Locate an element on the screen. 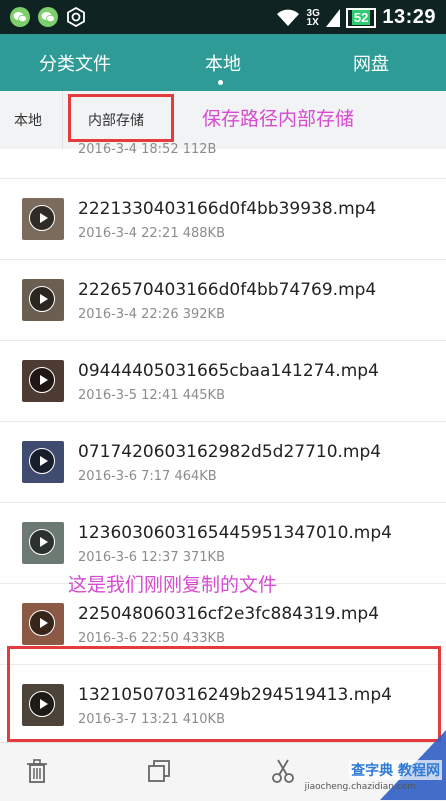 The width and height of the screenshot is (446, 801). file-meta: 2016-3-4 22:26 392KB is located at coordinates (151, 314).